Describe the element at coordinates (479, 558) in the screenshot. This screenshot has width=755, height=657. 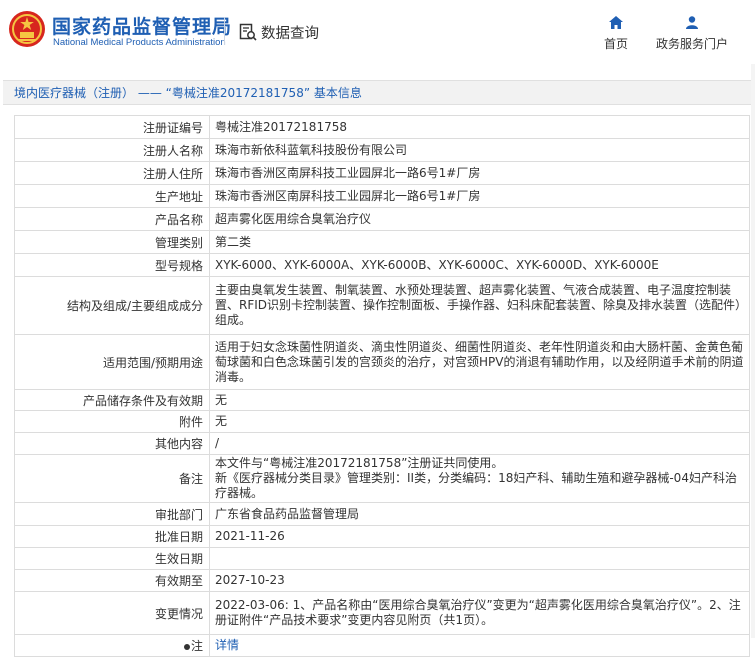
I see `row-value` at that location.